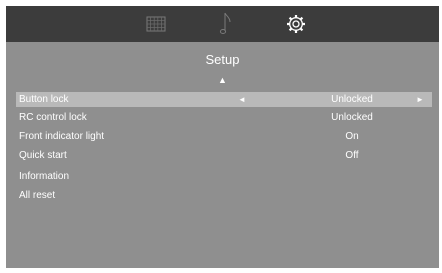  What do you see at coordinates (62, 136) in the screenshot?
I see `menu-item-label: Front indicator light` at bounding box center [62, 136].